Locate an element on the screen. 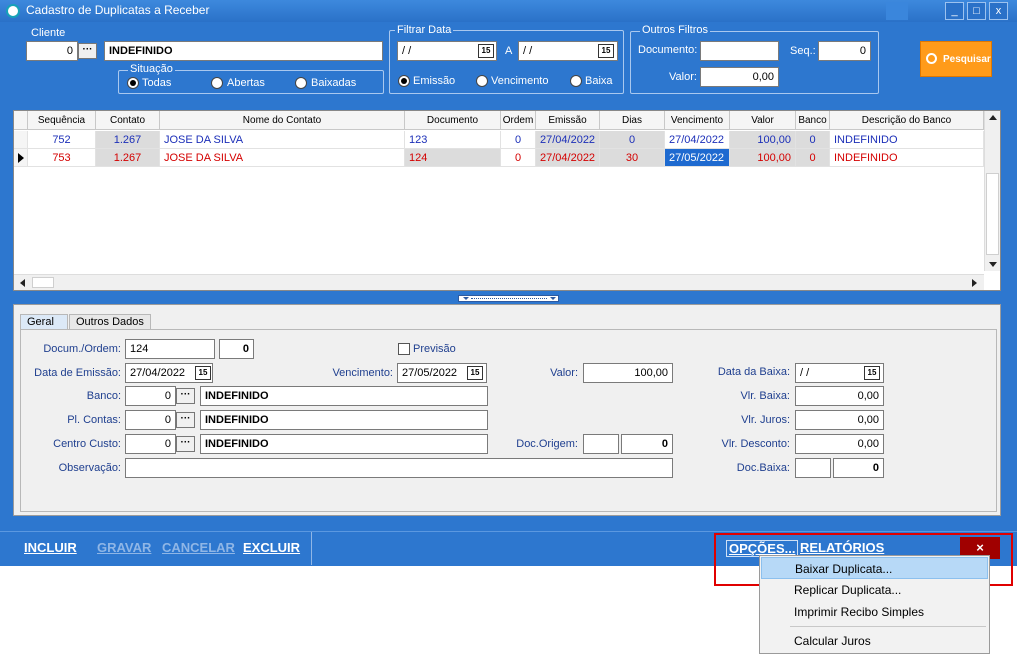  tab-geral: Geral is located at coordinates (44, 322).